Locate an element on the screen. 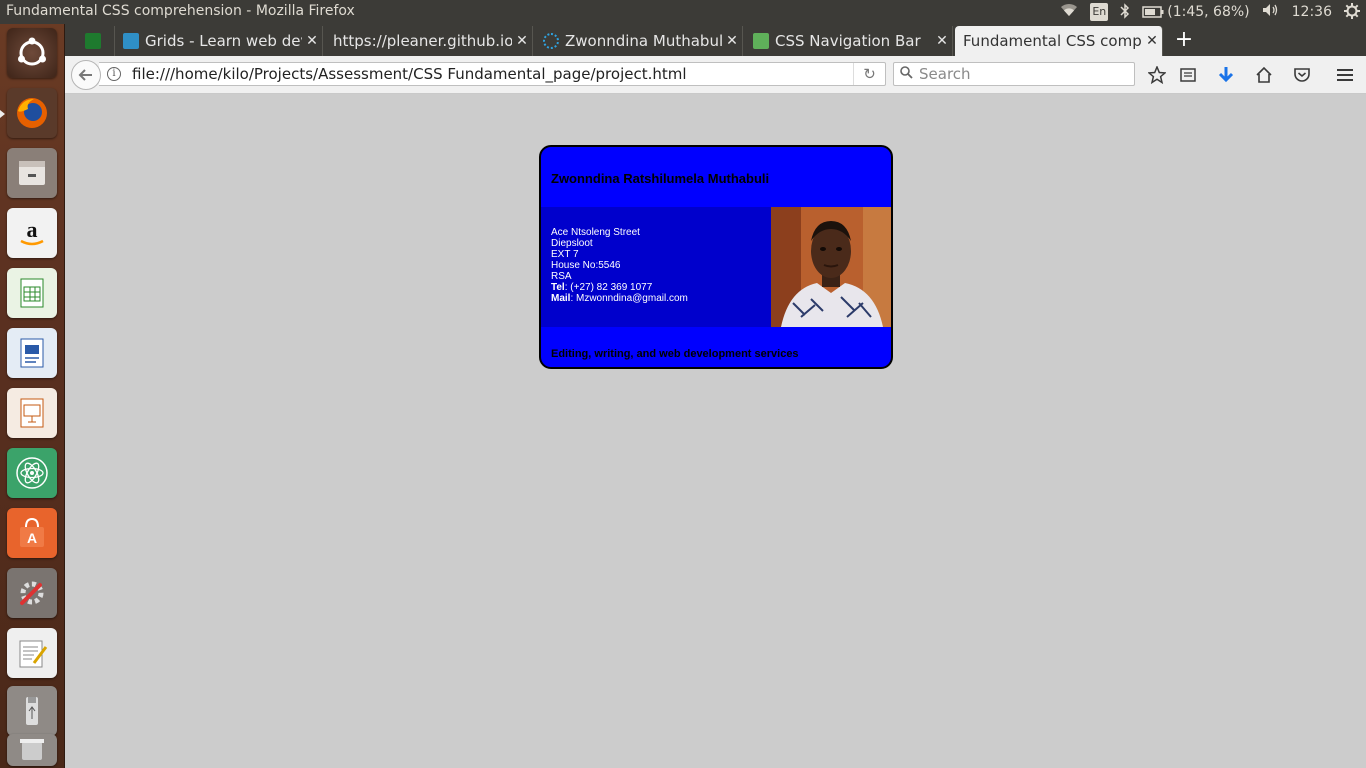 The image size is (1366, 768). launcher-amazon: a is located at coordinates (32, 233).